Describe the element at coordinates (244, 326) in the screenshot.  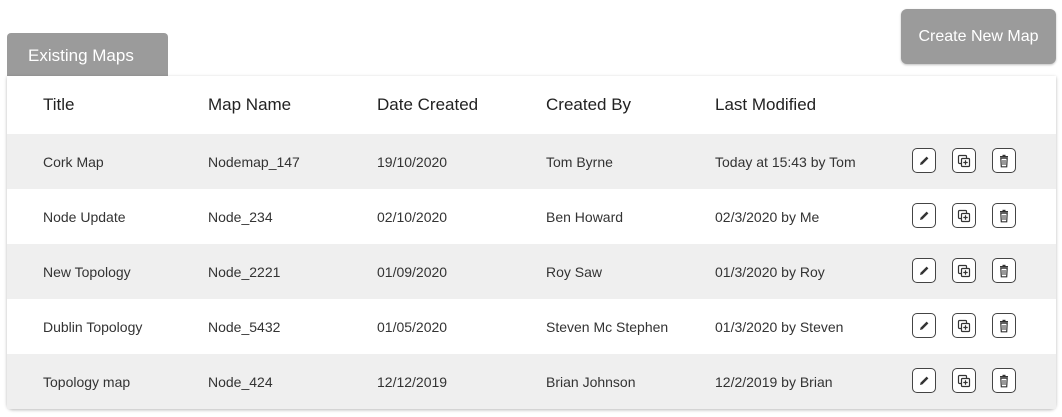
I see `row-map-name: Node_5432` at that location.